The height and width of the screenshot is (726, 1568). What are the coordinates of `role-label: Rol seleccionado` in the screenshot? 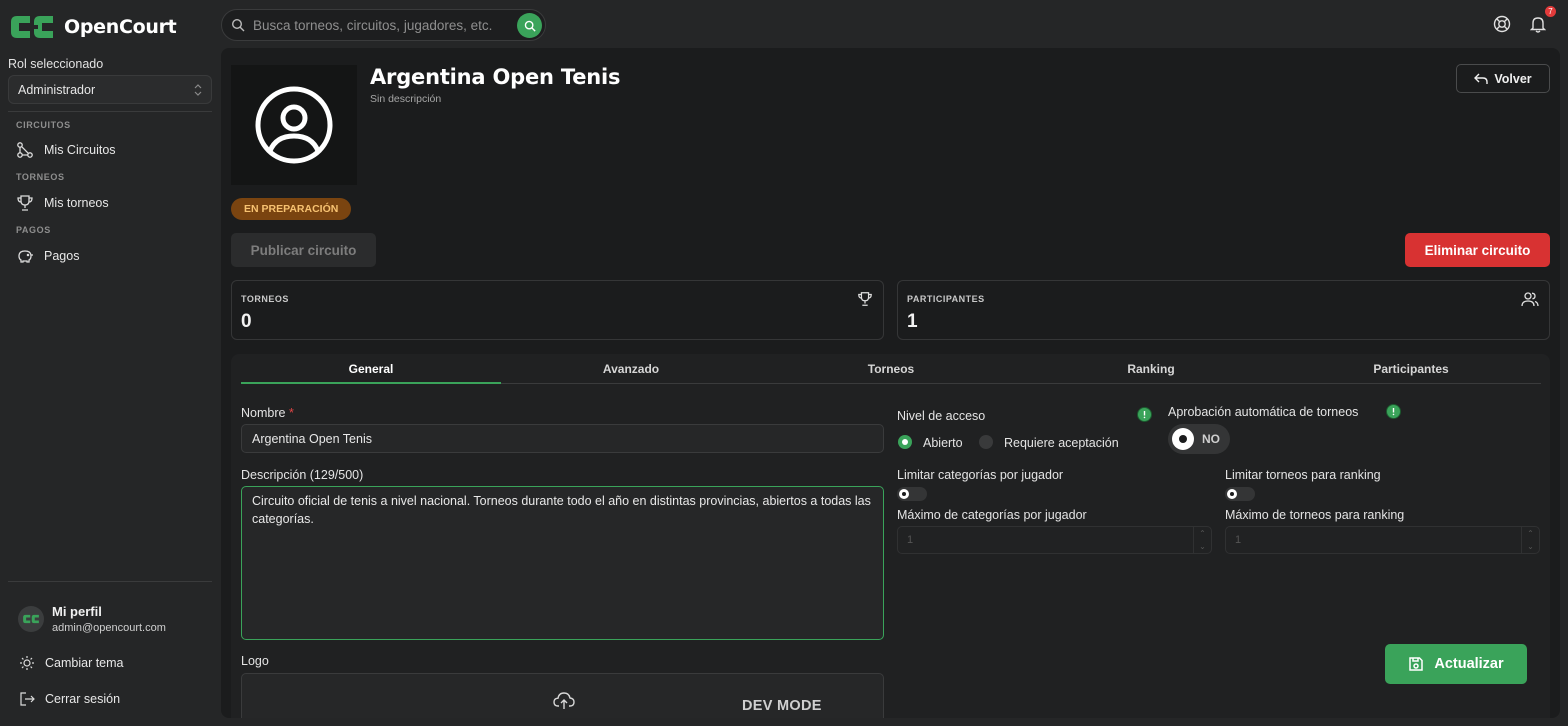 It's located at (56, 64).